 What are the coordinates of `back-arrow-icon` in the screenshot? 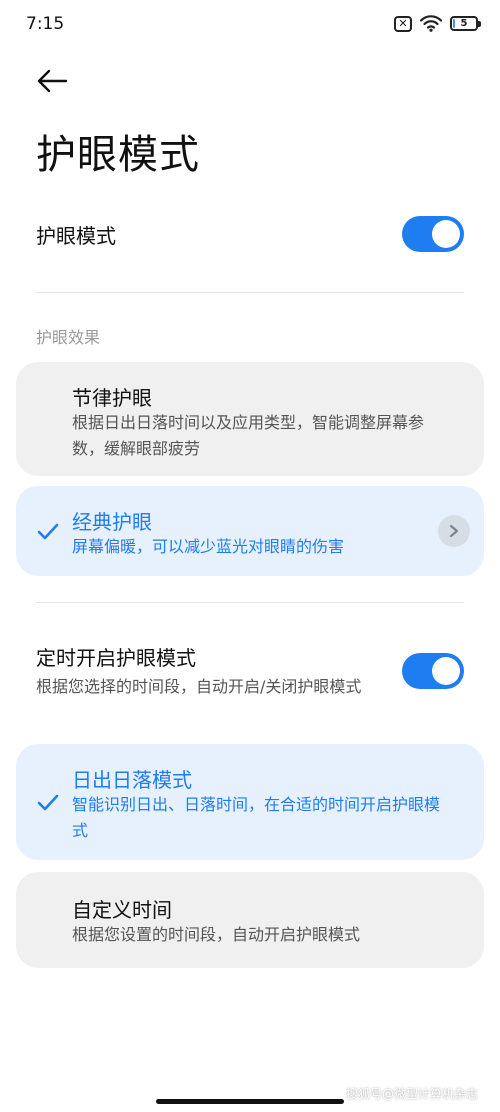 It's located at (52, 81).